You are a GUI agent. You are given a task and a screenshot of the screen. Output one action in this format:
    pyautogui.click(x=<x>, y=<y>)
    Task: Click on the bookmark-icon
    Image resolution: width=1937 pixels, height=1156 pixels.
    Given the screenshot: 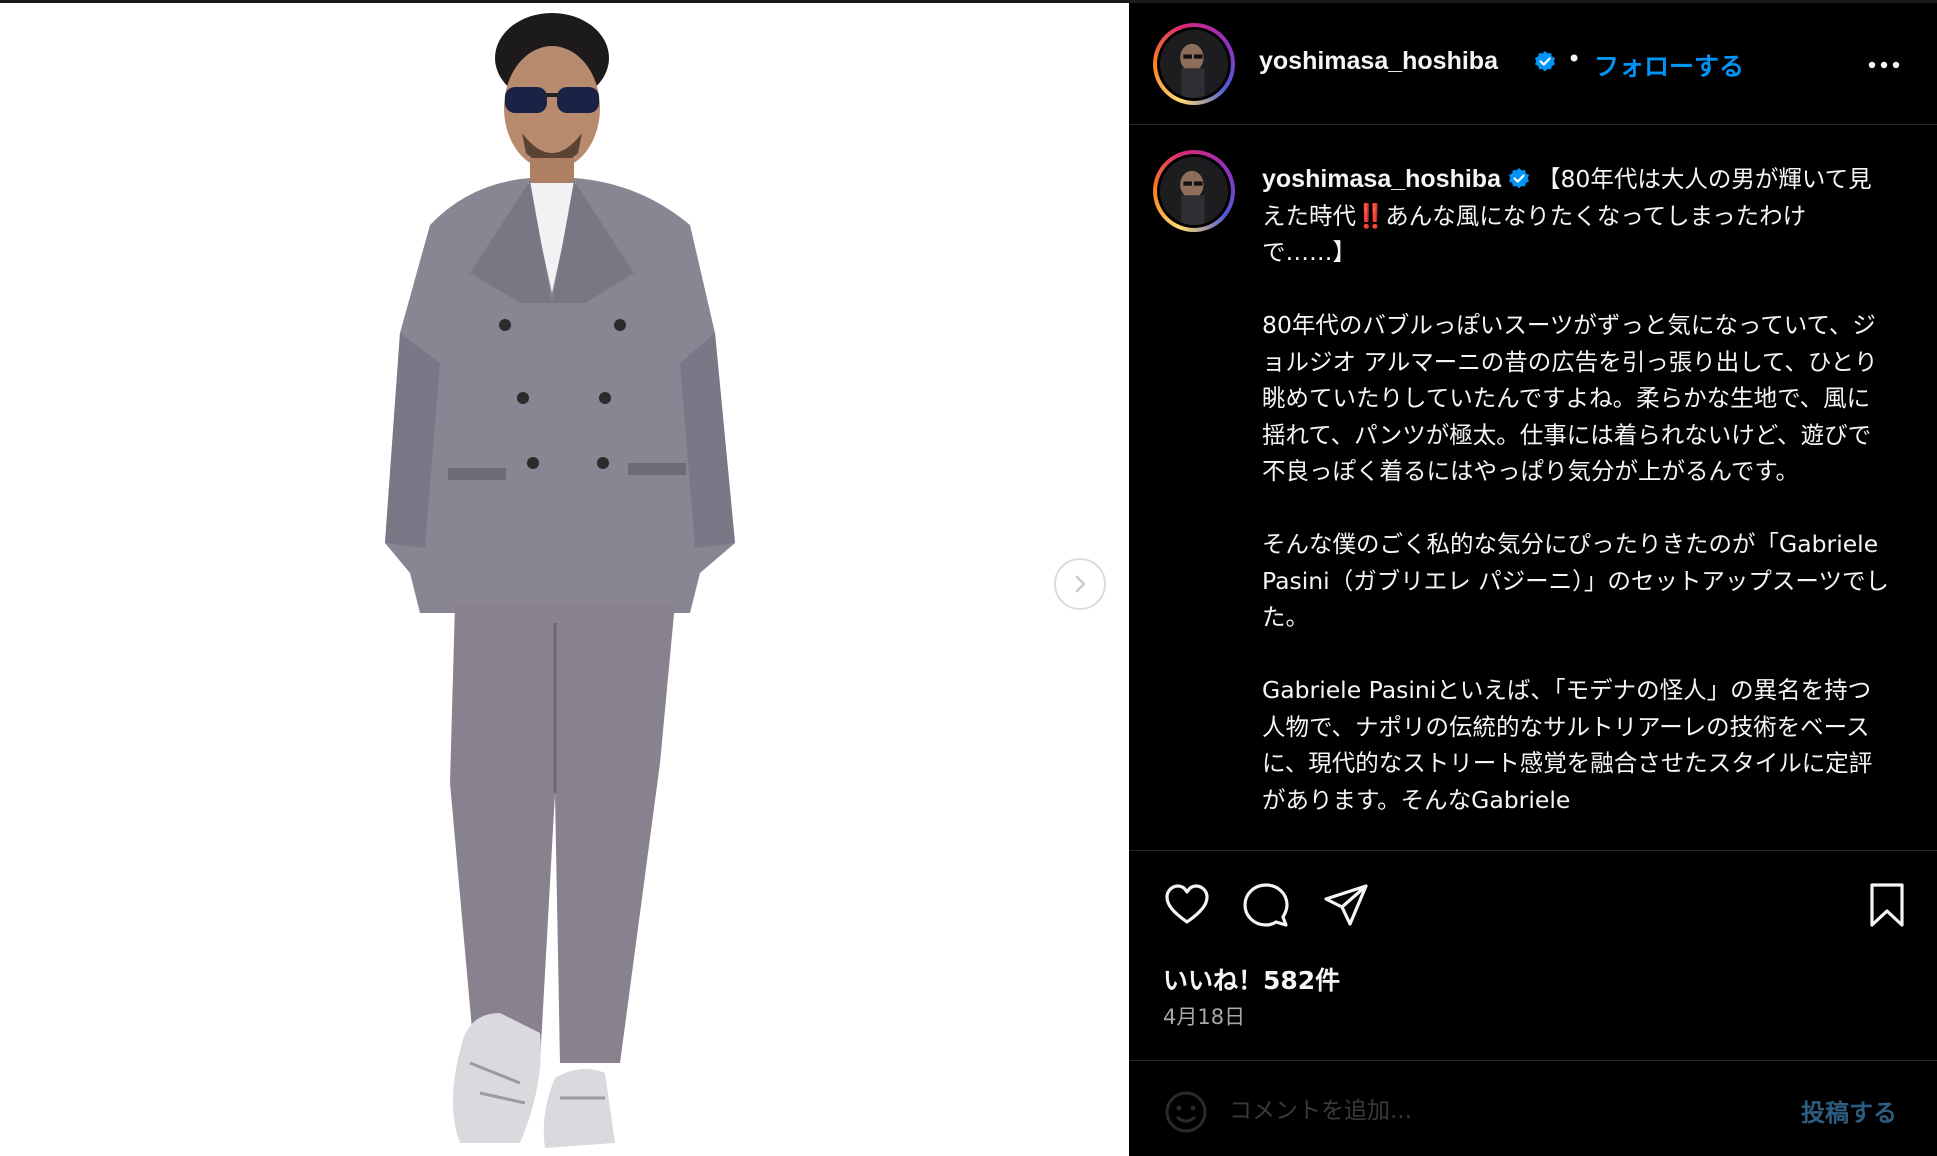 What is the action you would take?
    pyautogui.click(x=1887, y=905)
    